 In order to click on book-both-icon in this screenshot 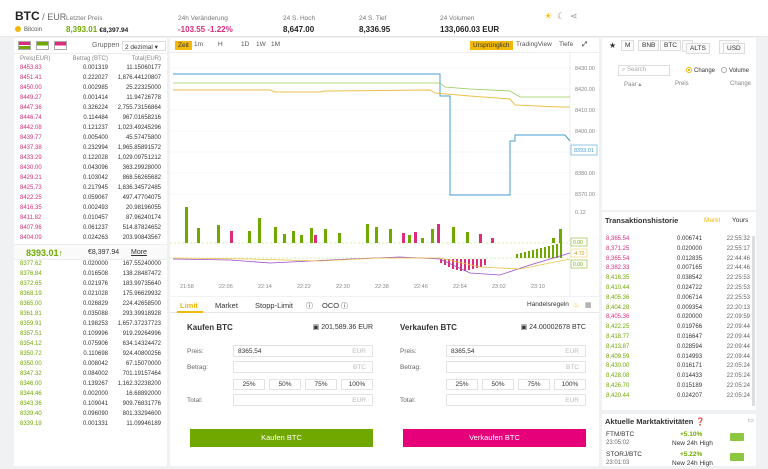, I will do `click(24, 45)`.